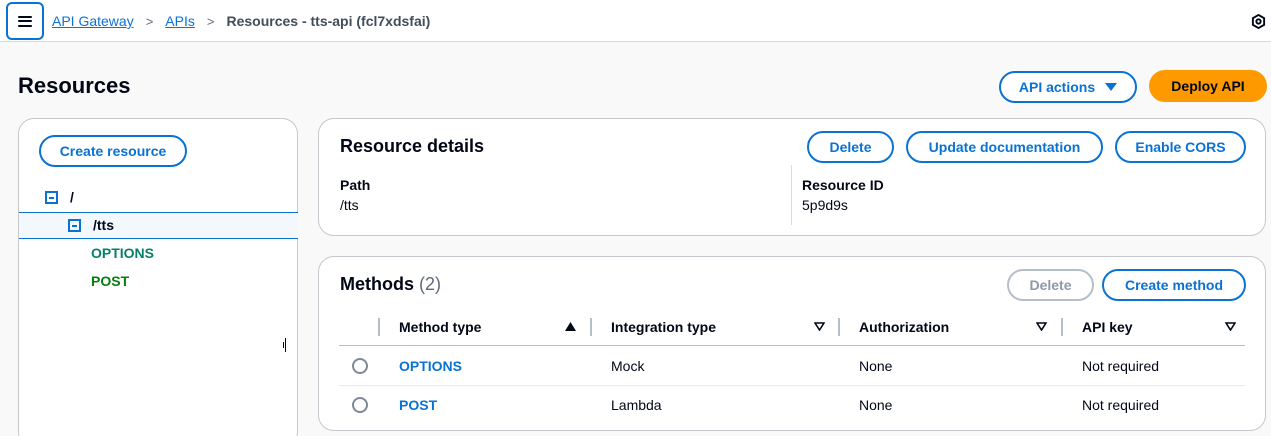 The height and width of the screenshot is (436, 1271). Describe the element at coordinates (328, 21) in the screenshot. I see `breadcrumb-current: Resources - tts-api (fcl7xdsfai)` at that location.